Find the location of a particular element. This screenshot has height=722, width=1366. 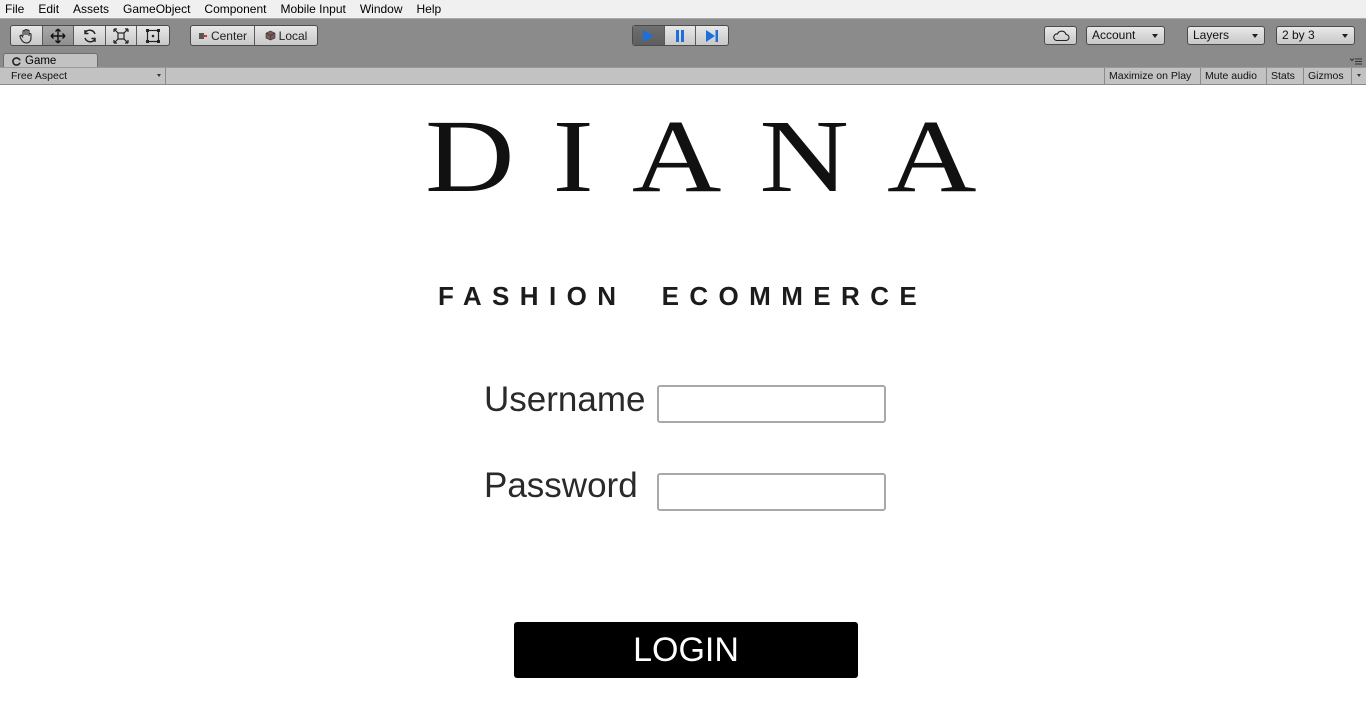

main-toolbar: Center Local Account Layers 2 by 3 is located at coordinates (683, 35).